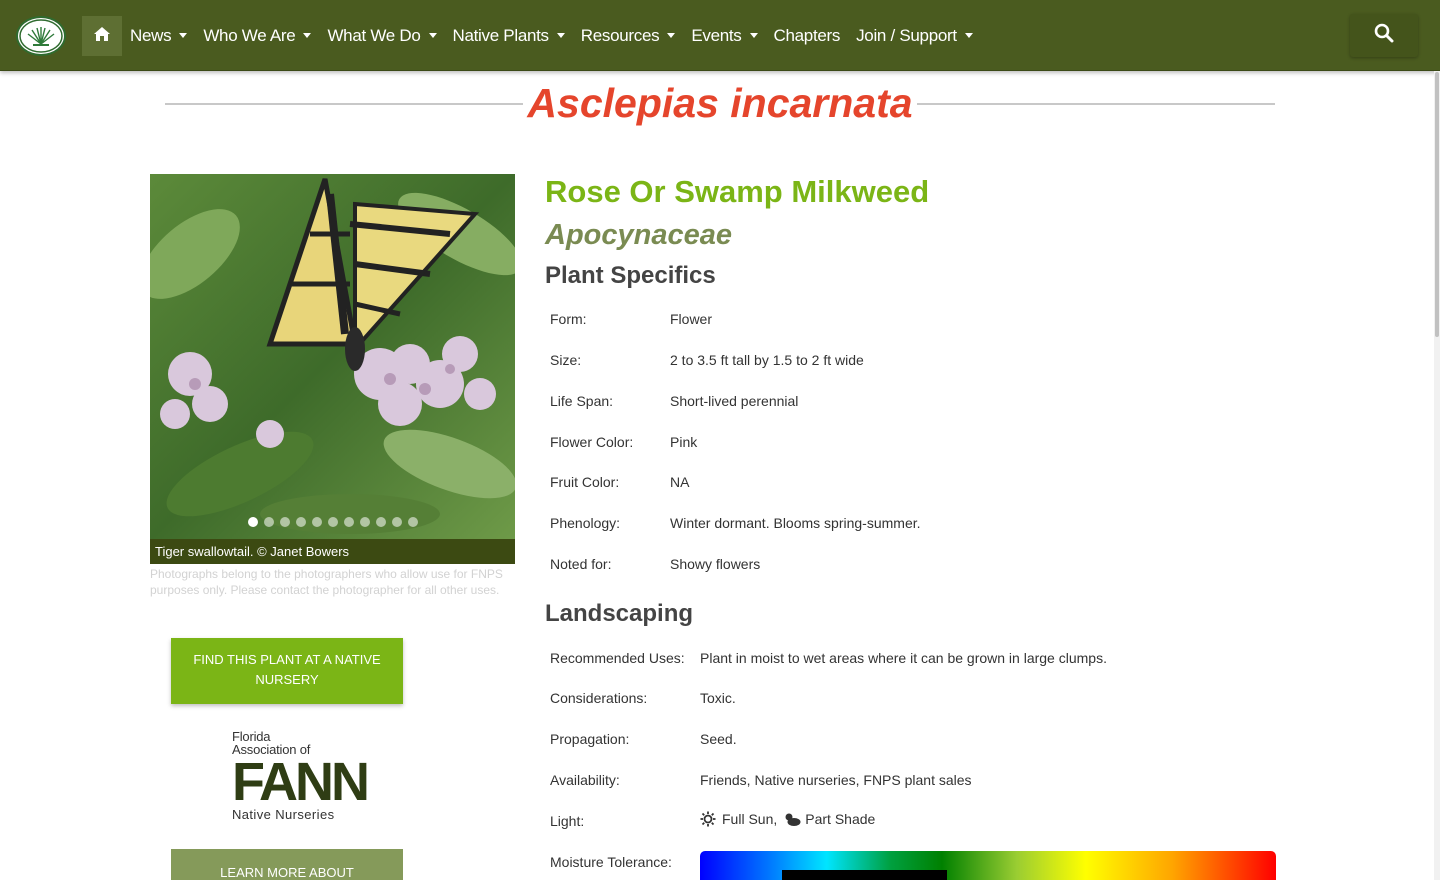 The image size is (1440, 880). I want to click on spec-value-size: 2 to 3.5 ft tall by 1.5 to 2 ft wide, so click(767, 360).